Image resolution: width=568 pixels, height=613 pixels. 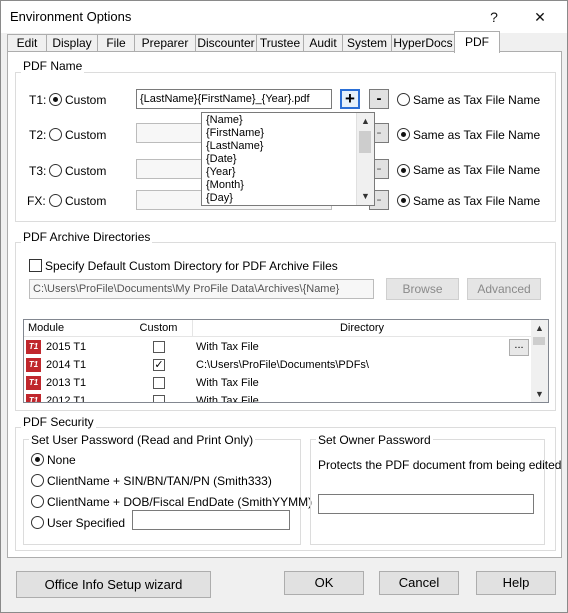 I want to click on t1-custom-radio, so click(x=55, y=99).